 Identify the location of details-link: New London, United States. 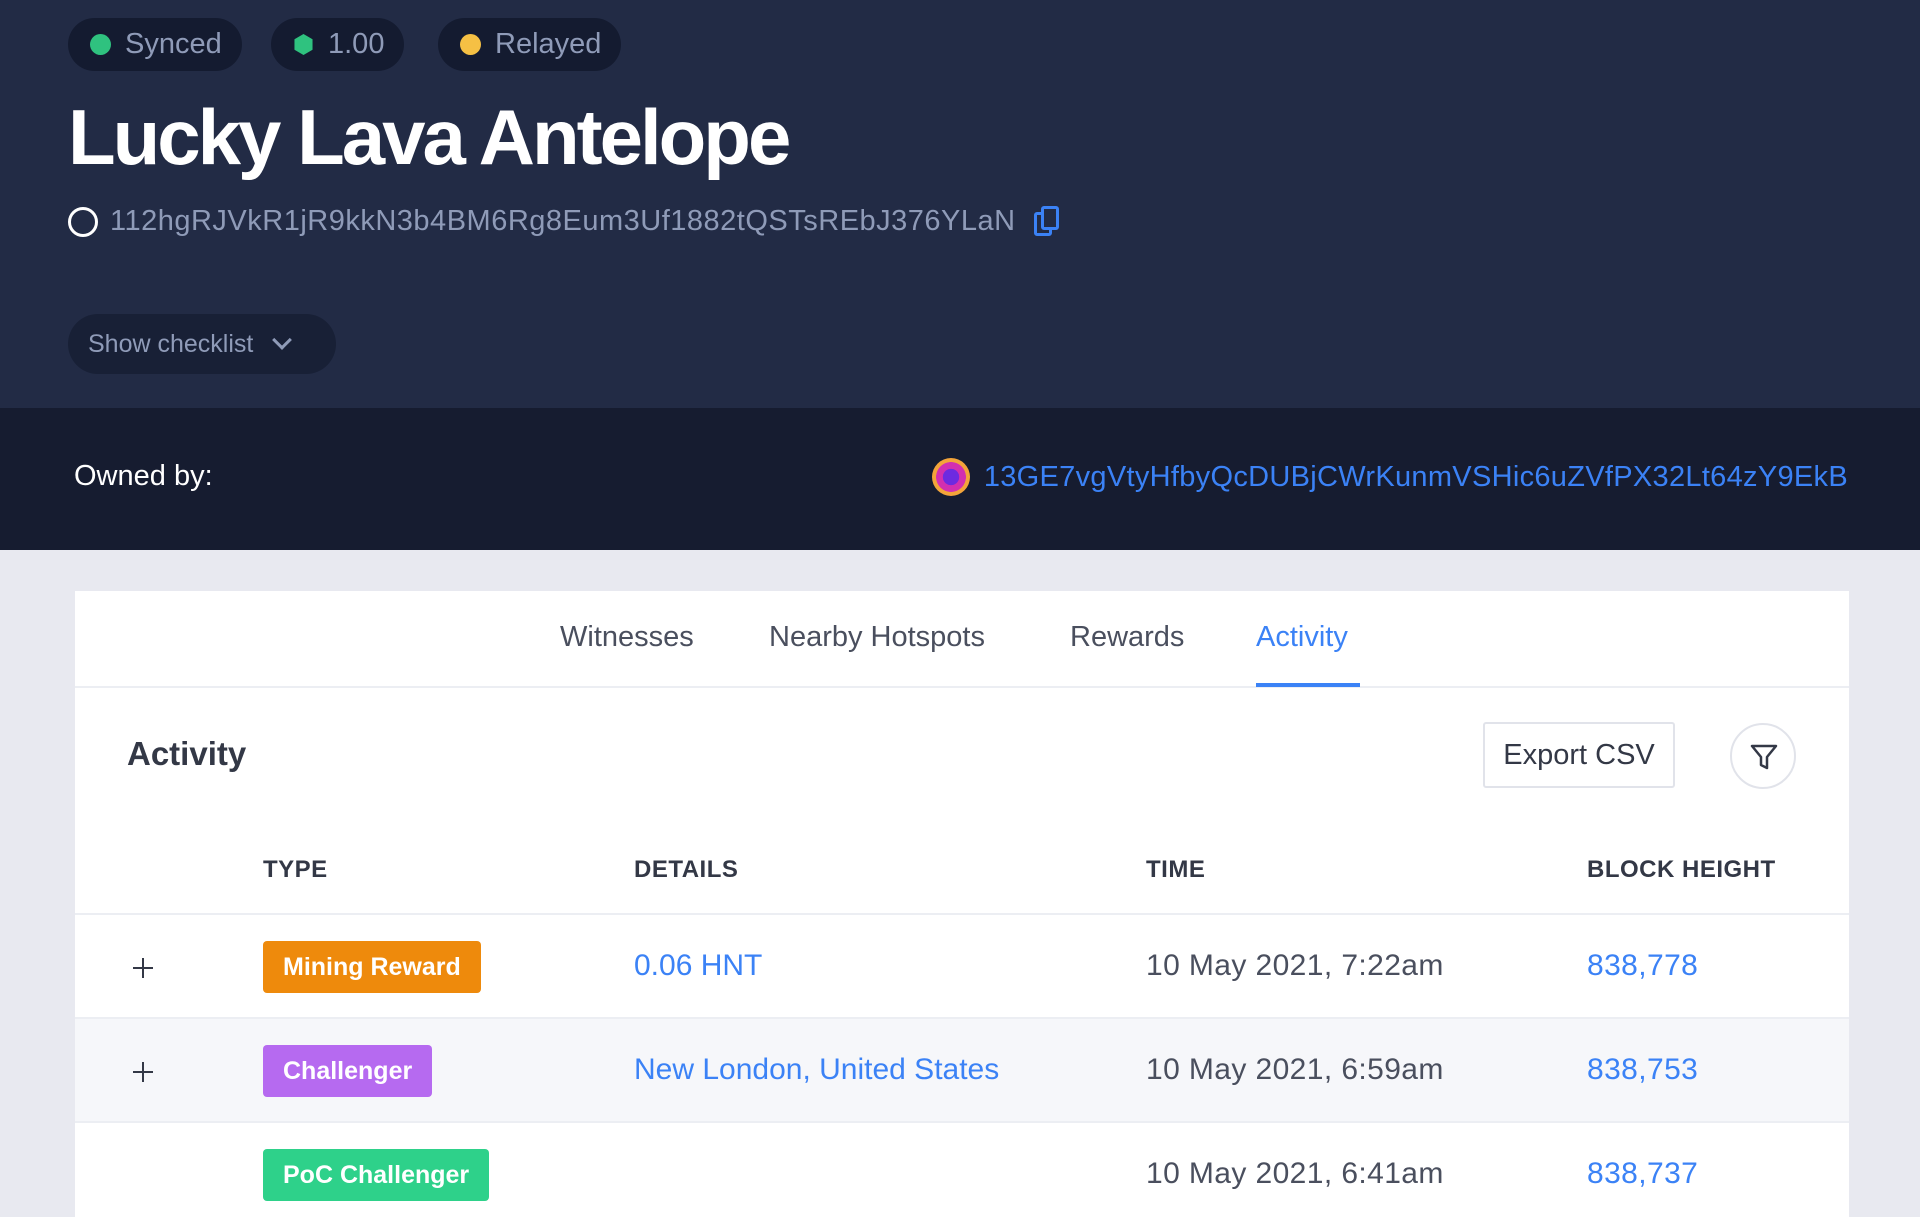
(816, 1070).